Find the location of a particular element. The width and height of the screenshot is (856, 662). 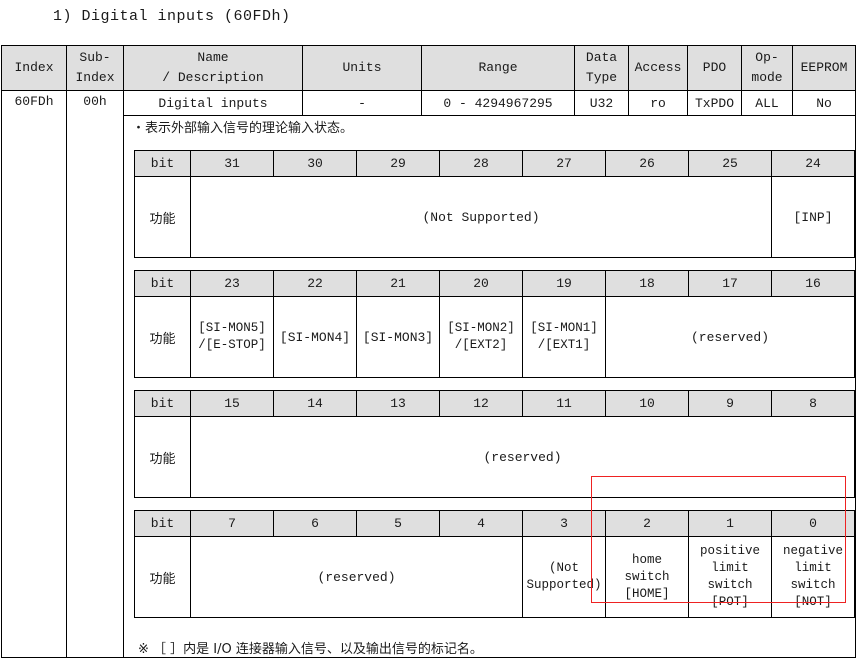

bit-number-cell: 18 is located at coordinates (647, 283).